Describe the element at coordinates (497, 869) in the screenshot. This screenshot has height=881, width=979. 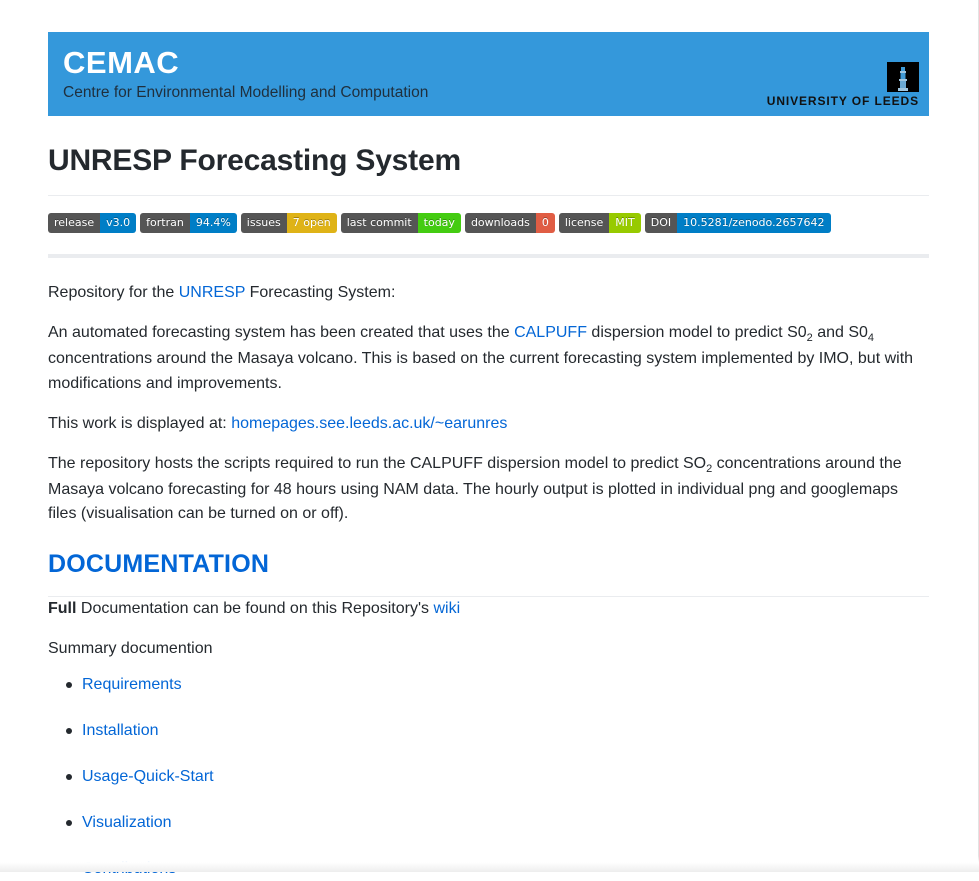
I see `list-item: Contributions` at that location.